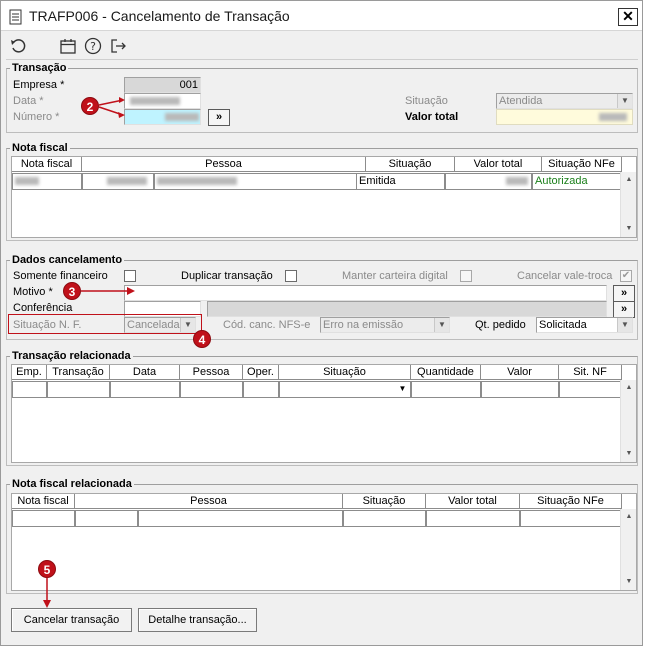 The height and width of the screenshot is (646, 654). Describe the element at coordinates (520, 372) in the screenshot. I see `col-valor: Valor` at that location.